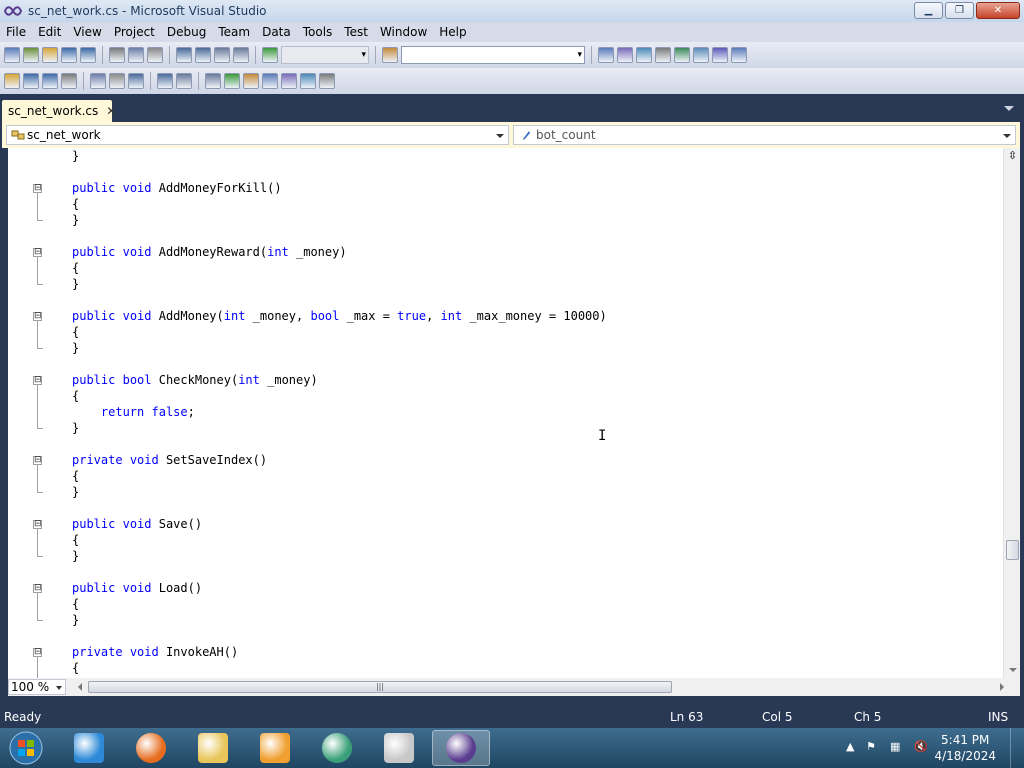  What do you see at coordinates (117, 81) in the screenshot?
I see `decrease-indent-icon` at bounding box center [117, 81].